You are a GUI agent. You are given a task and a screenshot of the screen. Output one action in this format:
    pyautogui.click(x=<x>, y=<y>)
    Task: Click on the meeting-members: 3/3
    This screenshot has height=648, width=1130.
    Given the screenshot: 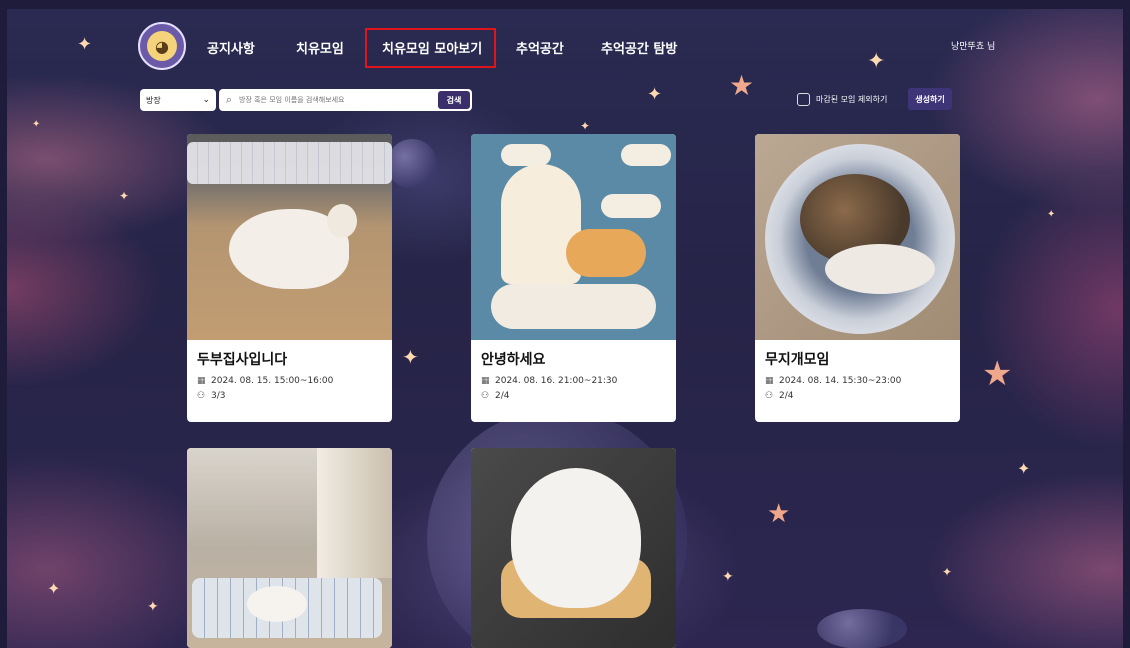 What is the action you would take?
    pyautogui.click(x=218, y=396)
    